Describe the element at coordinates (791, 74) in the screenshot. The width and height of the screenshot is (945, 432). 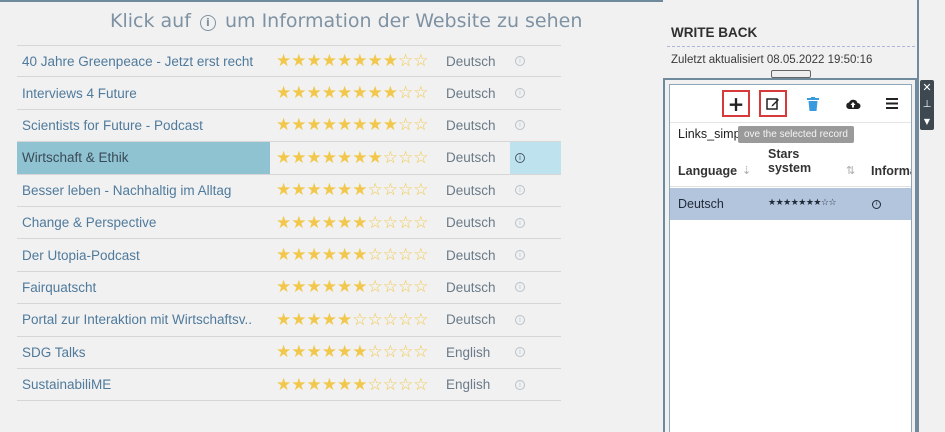
I see `drag-handle` at that location.